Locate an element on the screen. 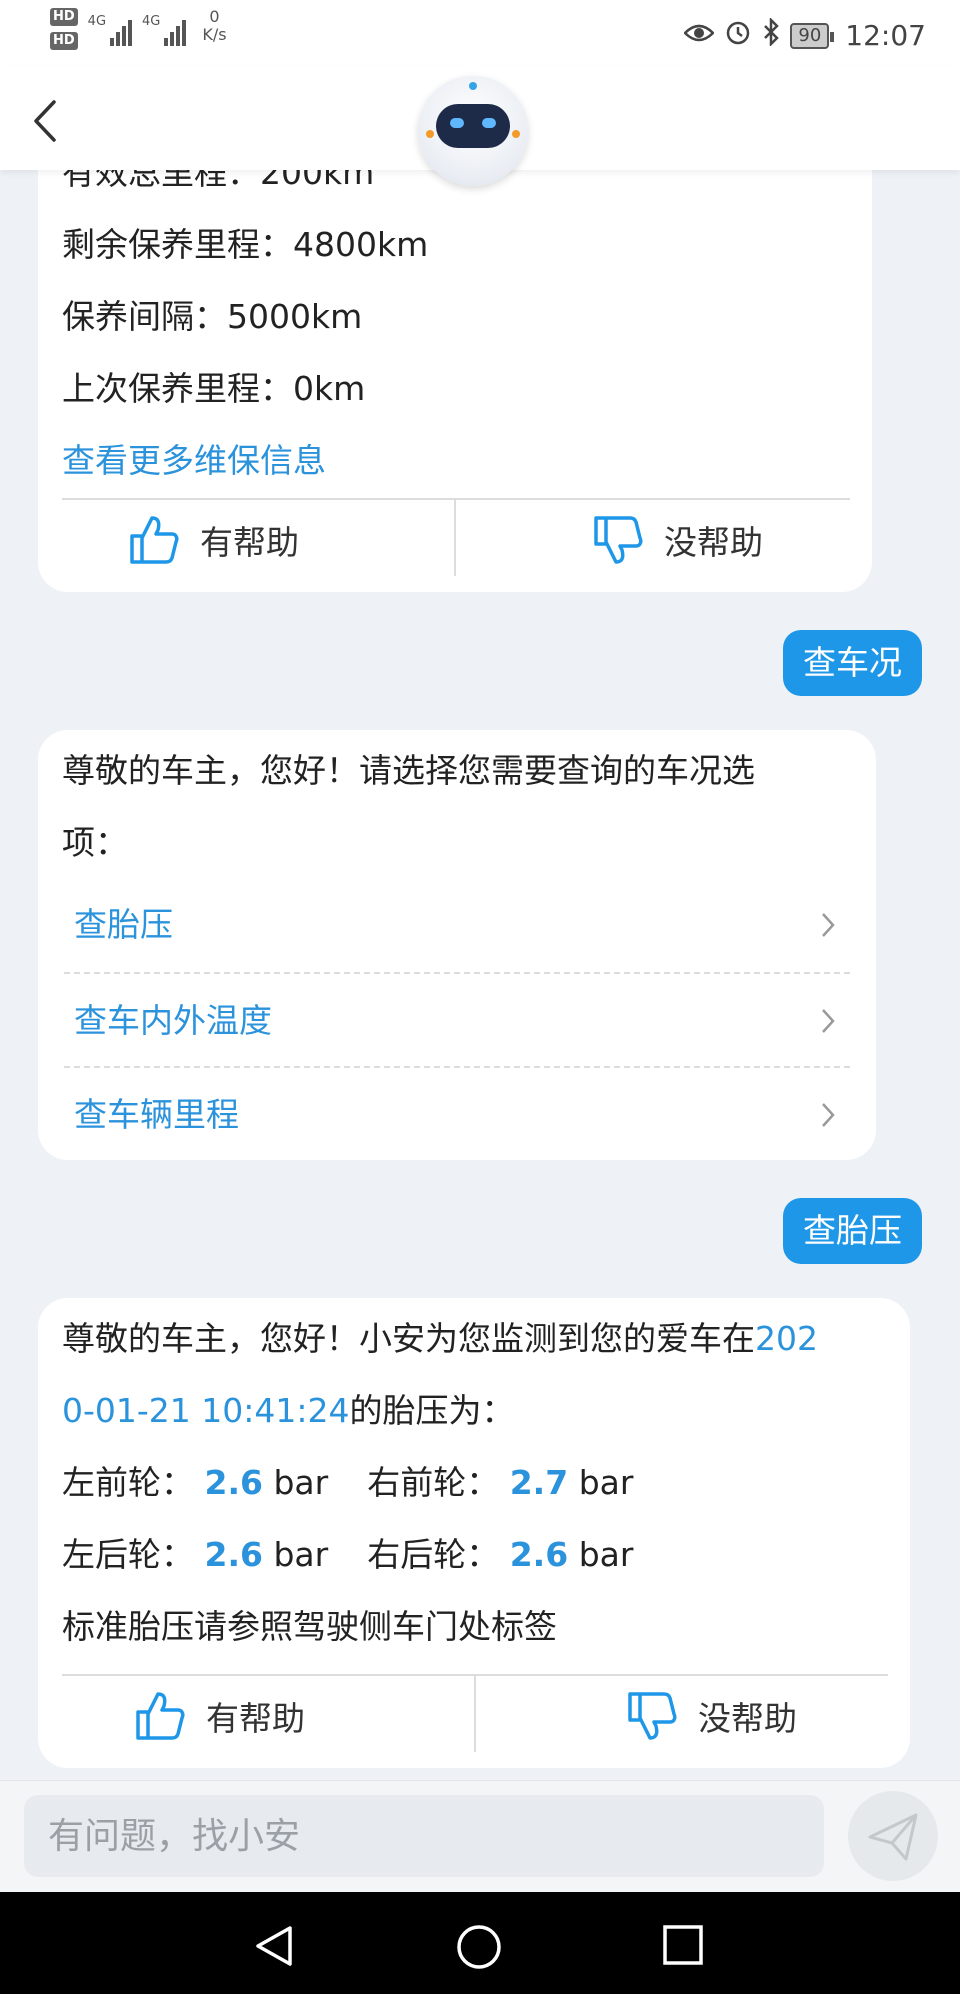 This screenshot has width=960, height=1994. maintenance-interval-line: 保养间隔：5000km is located at coordinates (212, 316).